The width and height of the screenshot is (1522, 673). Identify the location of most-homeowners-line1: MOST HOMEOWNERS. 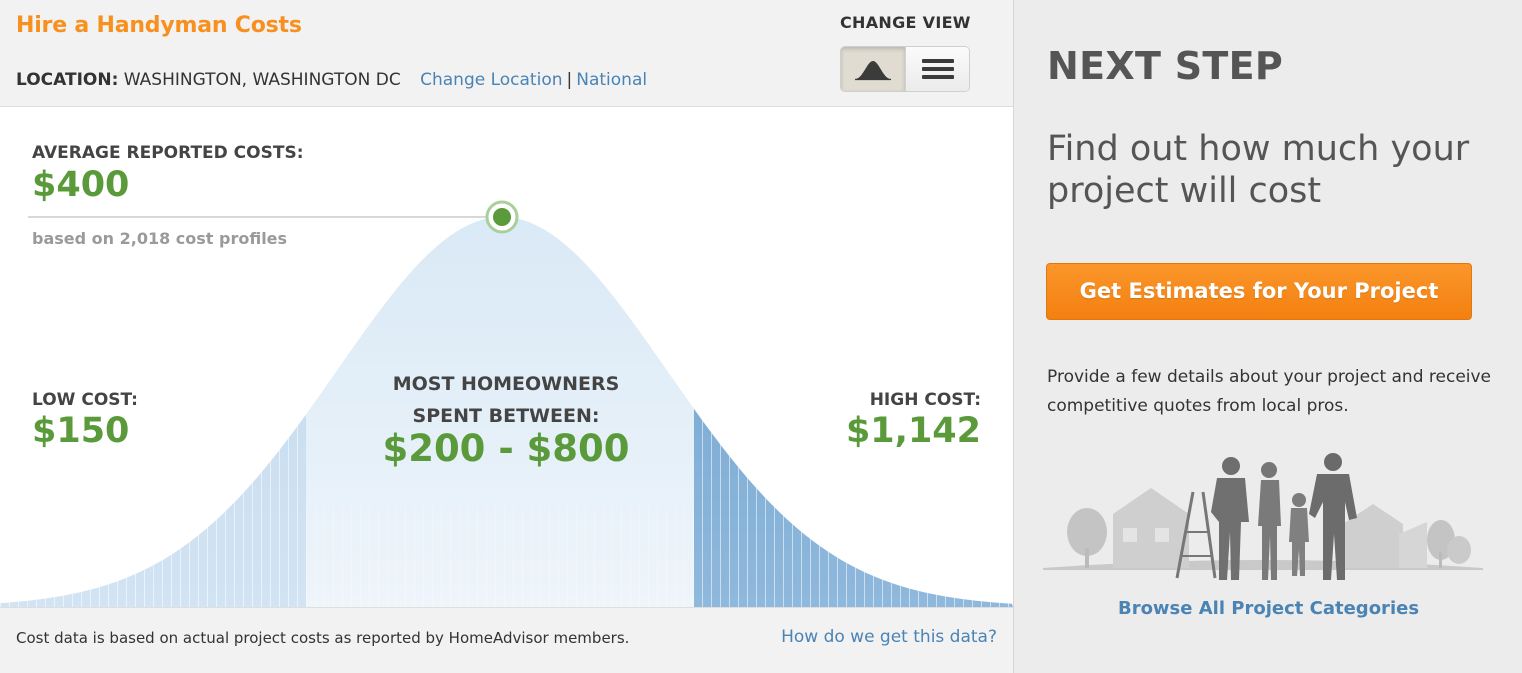
(506, 384).